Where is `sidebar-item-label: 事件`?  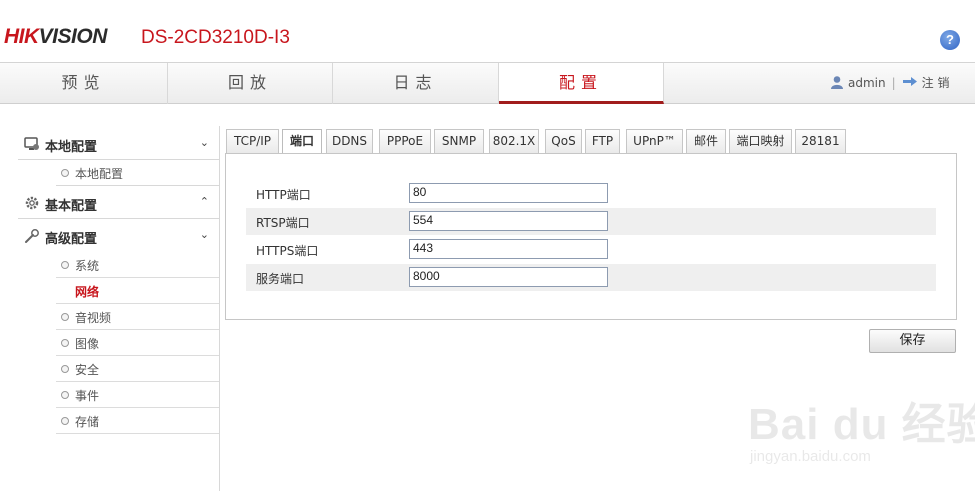
sidebar-item-label: 事件 is located at coordinates (87, 396).